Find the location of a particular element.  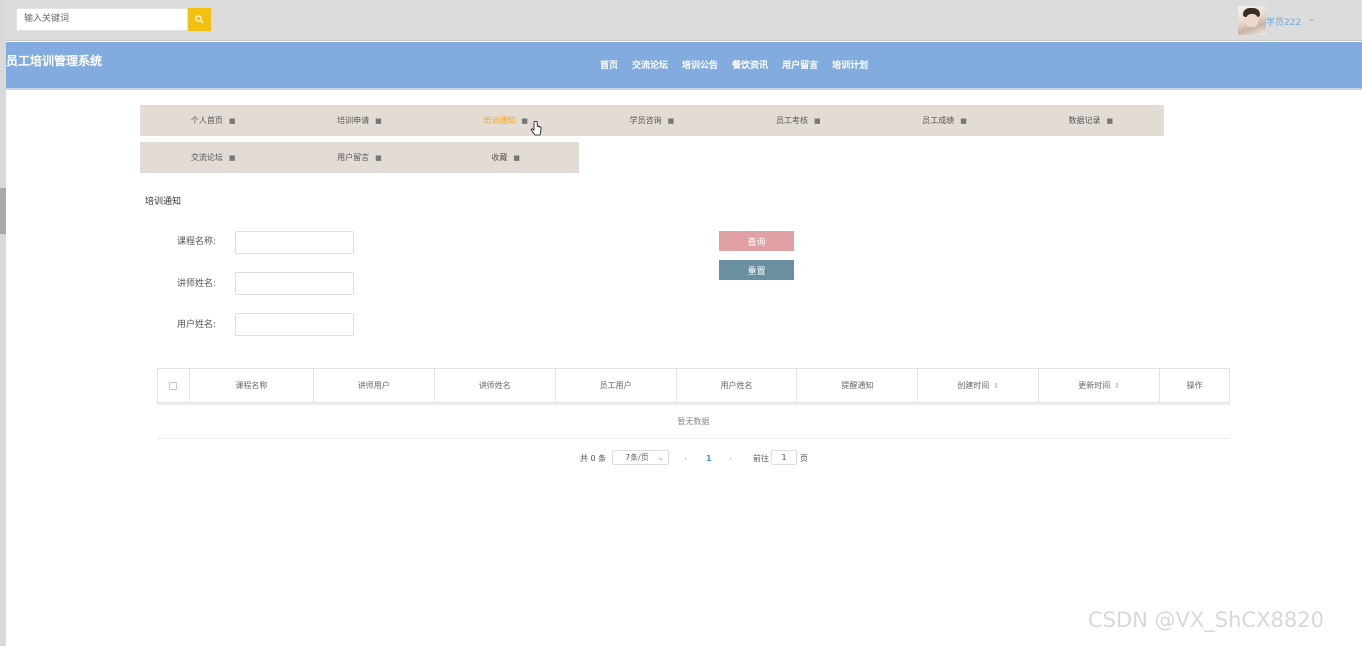

page-title: 培训通知 is located at coordinates (163, 202).